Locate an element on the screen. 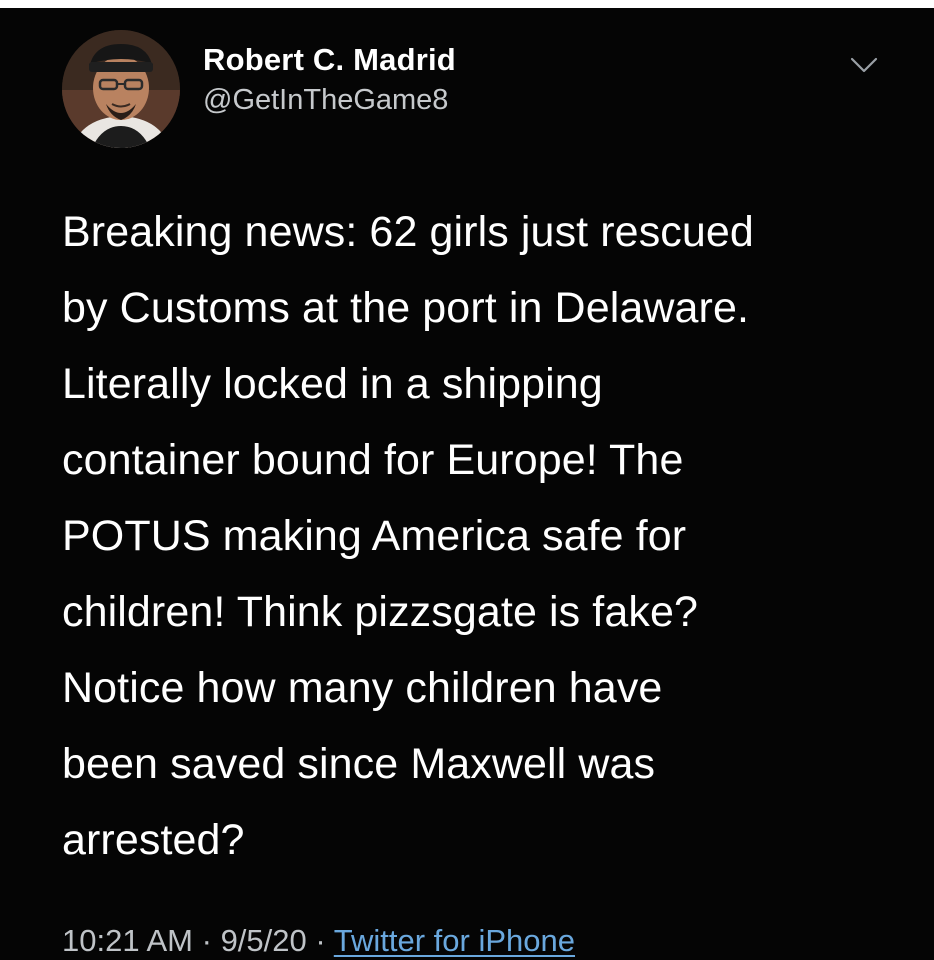  top-border is located at coordinates (467, 4).